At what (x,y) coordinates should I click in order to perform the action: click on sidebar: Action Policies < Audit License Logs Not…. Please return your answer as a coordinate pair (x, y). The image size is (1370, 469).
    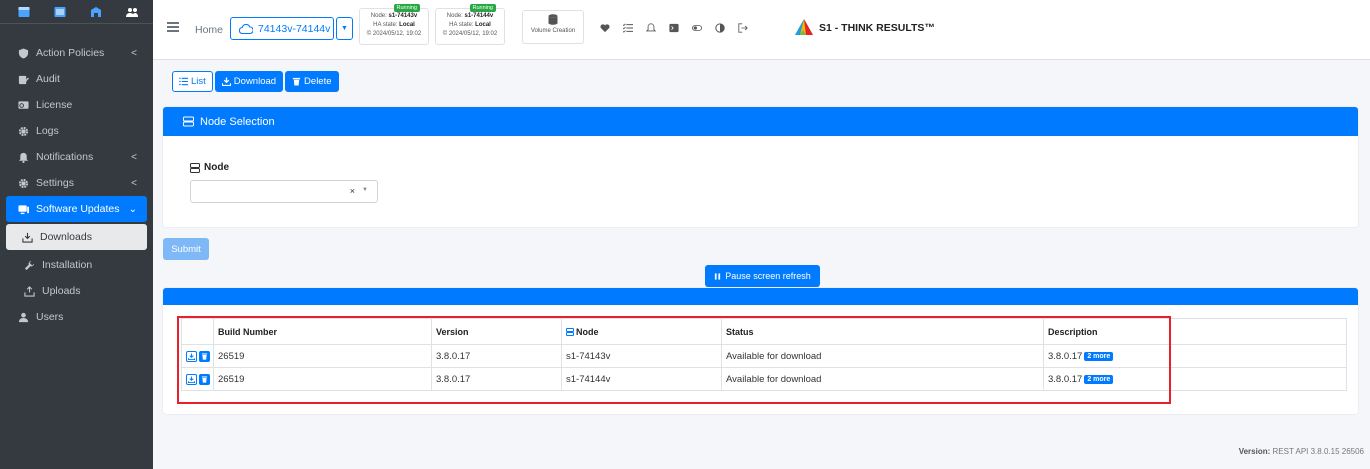
    Looking at the image, I should click on (76, 234).